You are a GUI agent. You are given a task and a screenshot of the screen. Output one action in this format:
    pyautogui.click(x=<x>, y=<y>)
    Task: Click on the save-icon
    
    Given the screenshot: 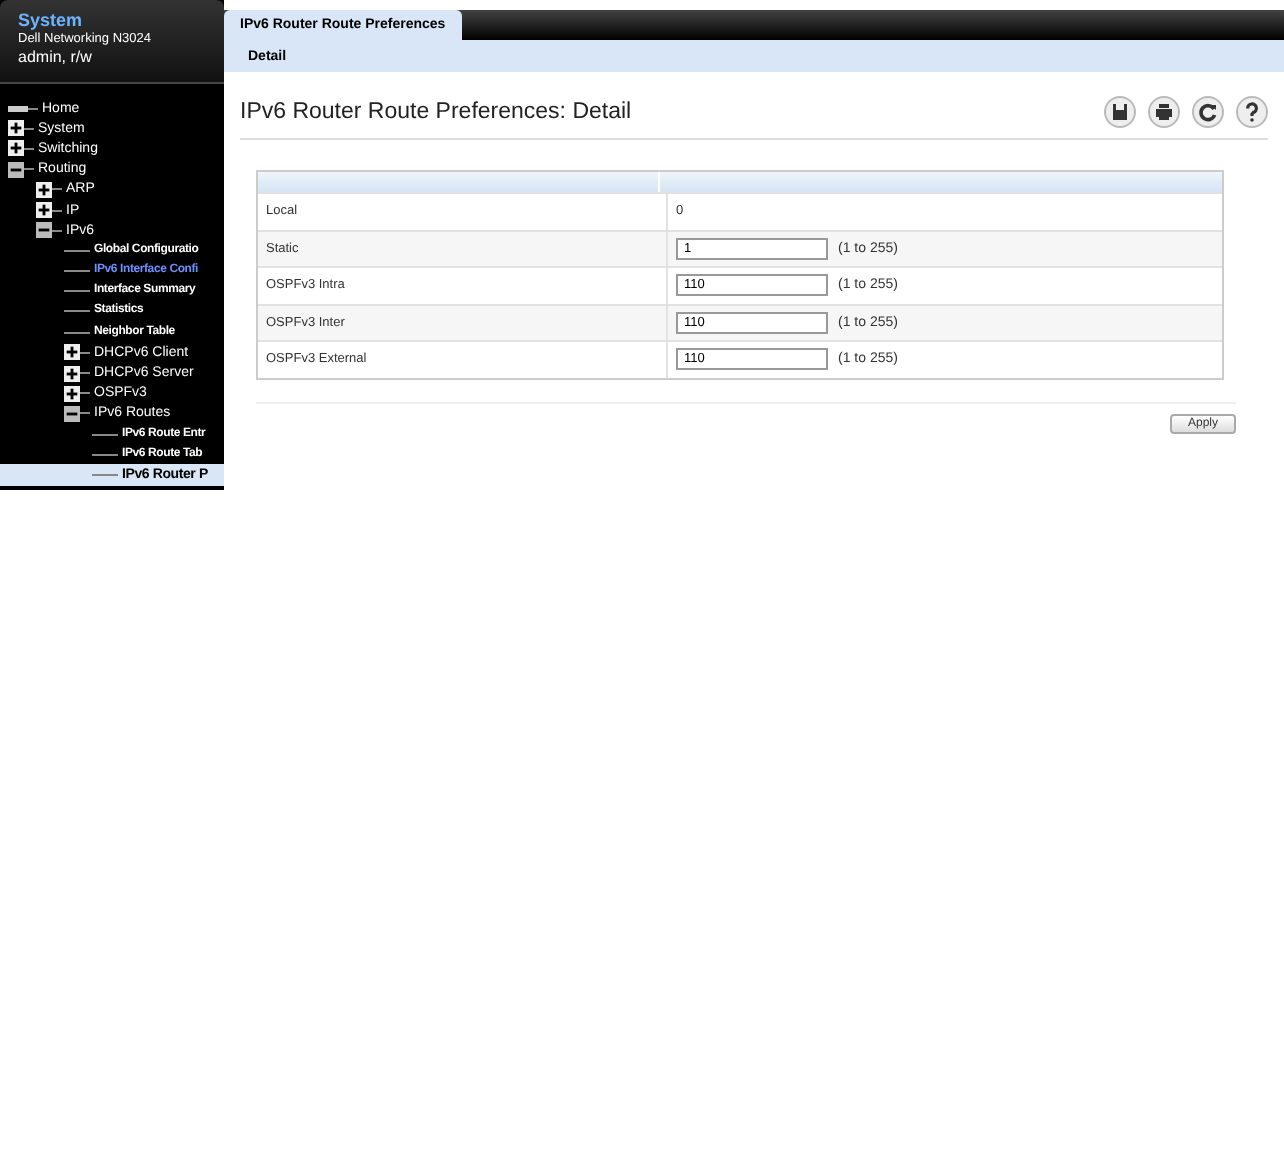 What is the action you would take?
    pyautogui.click(x=1120, y=112)
    